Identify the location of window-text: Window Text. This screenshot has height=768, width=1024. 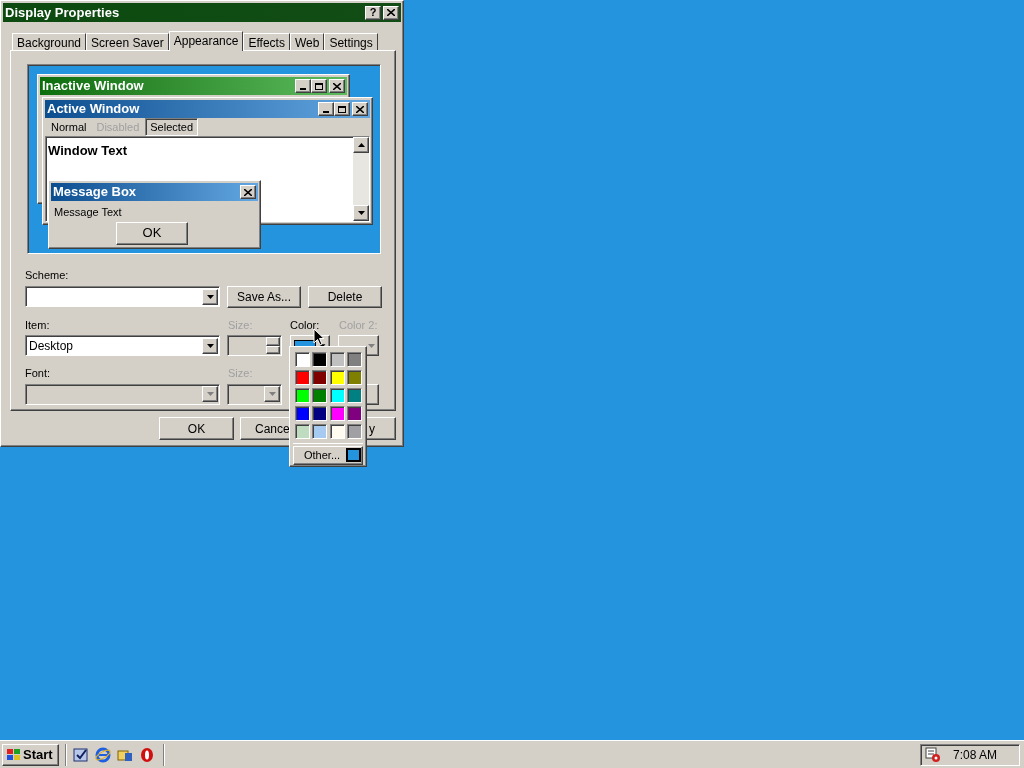
(88, 150).